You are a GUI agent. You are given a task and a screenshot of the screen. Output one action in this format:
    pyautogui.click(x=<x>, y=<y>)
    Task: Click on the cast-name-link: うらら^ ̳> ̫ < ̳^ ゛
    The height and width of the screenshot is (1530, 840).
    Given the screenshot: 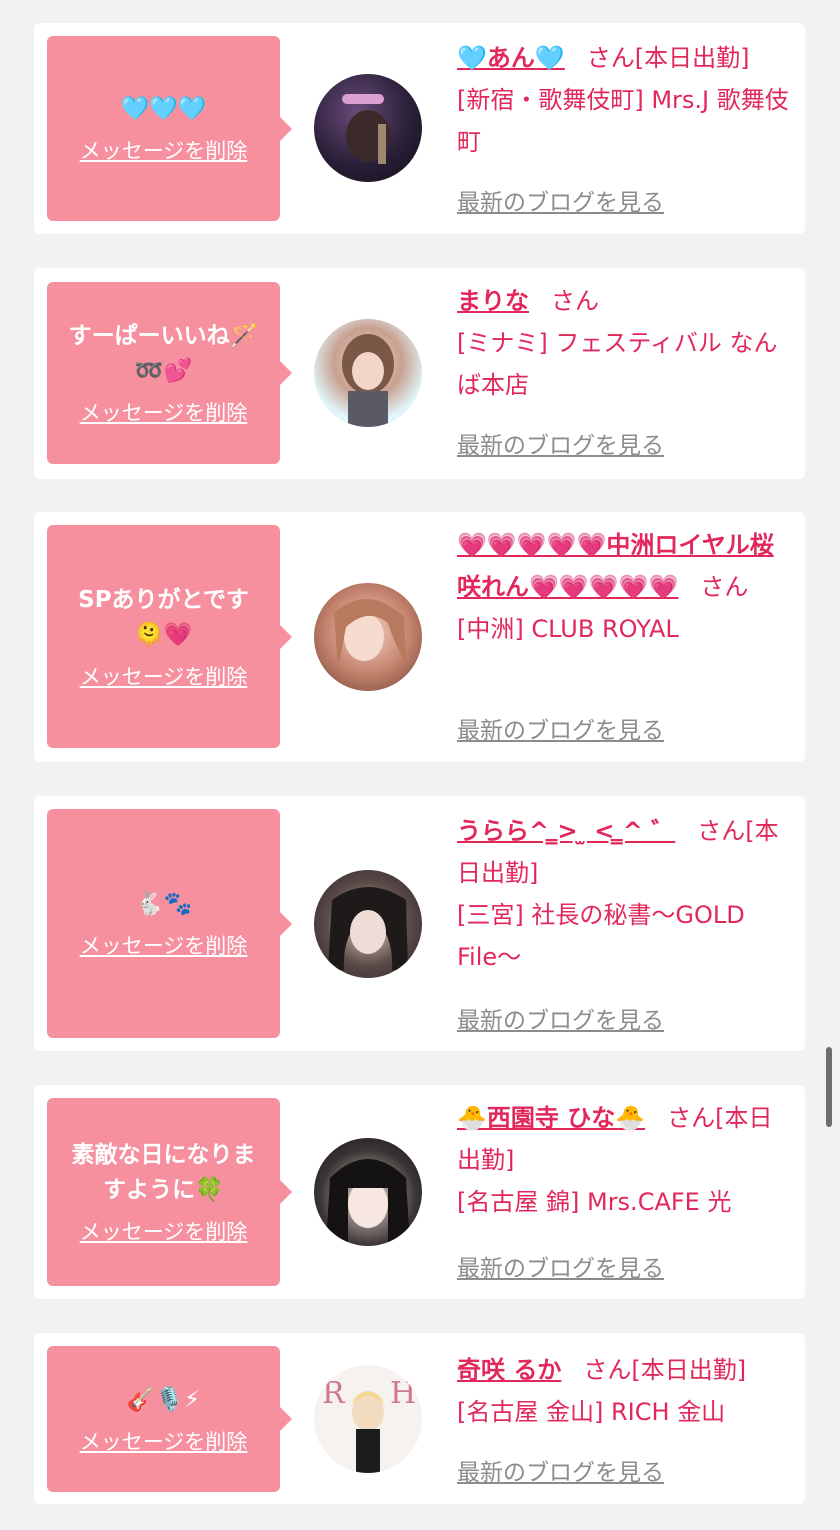 What is the action you would take?
    pyautogui.click(x=566, y=831)
    